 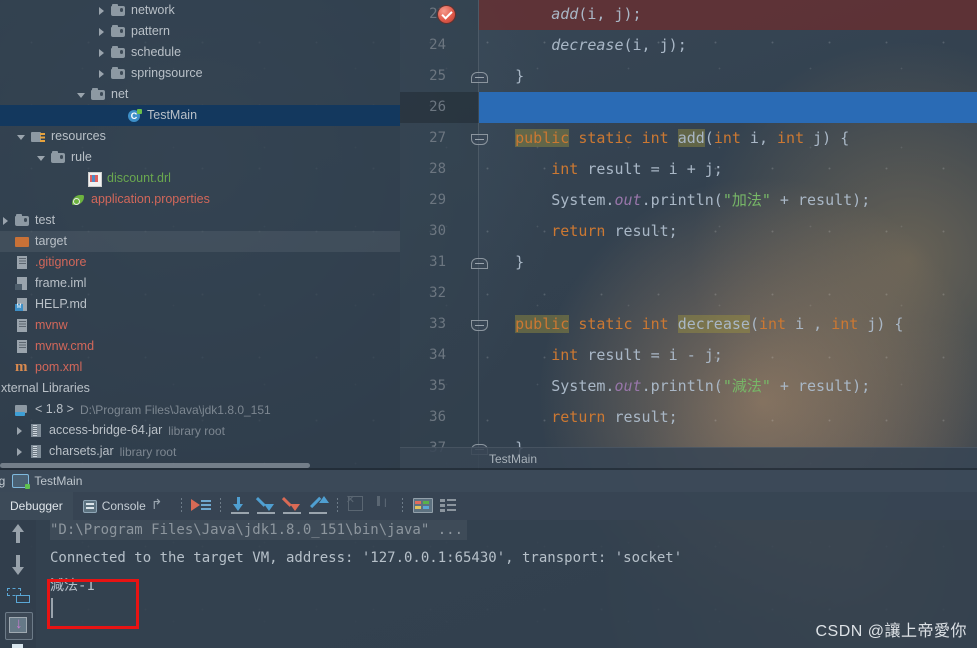 What do you see at coordinates (688, 458) in the screenshot?
I see `editor-breadcrumb: TestMain` at bounding box center [688, 458].